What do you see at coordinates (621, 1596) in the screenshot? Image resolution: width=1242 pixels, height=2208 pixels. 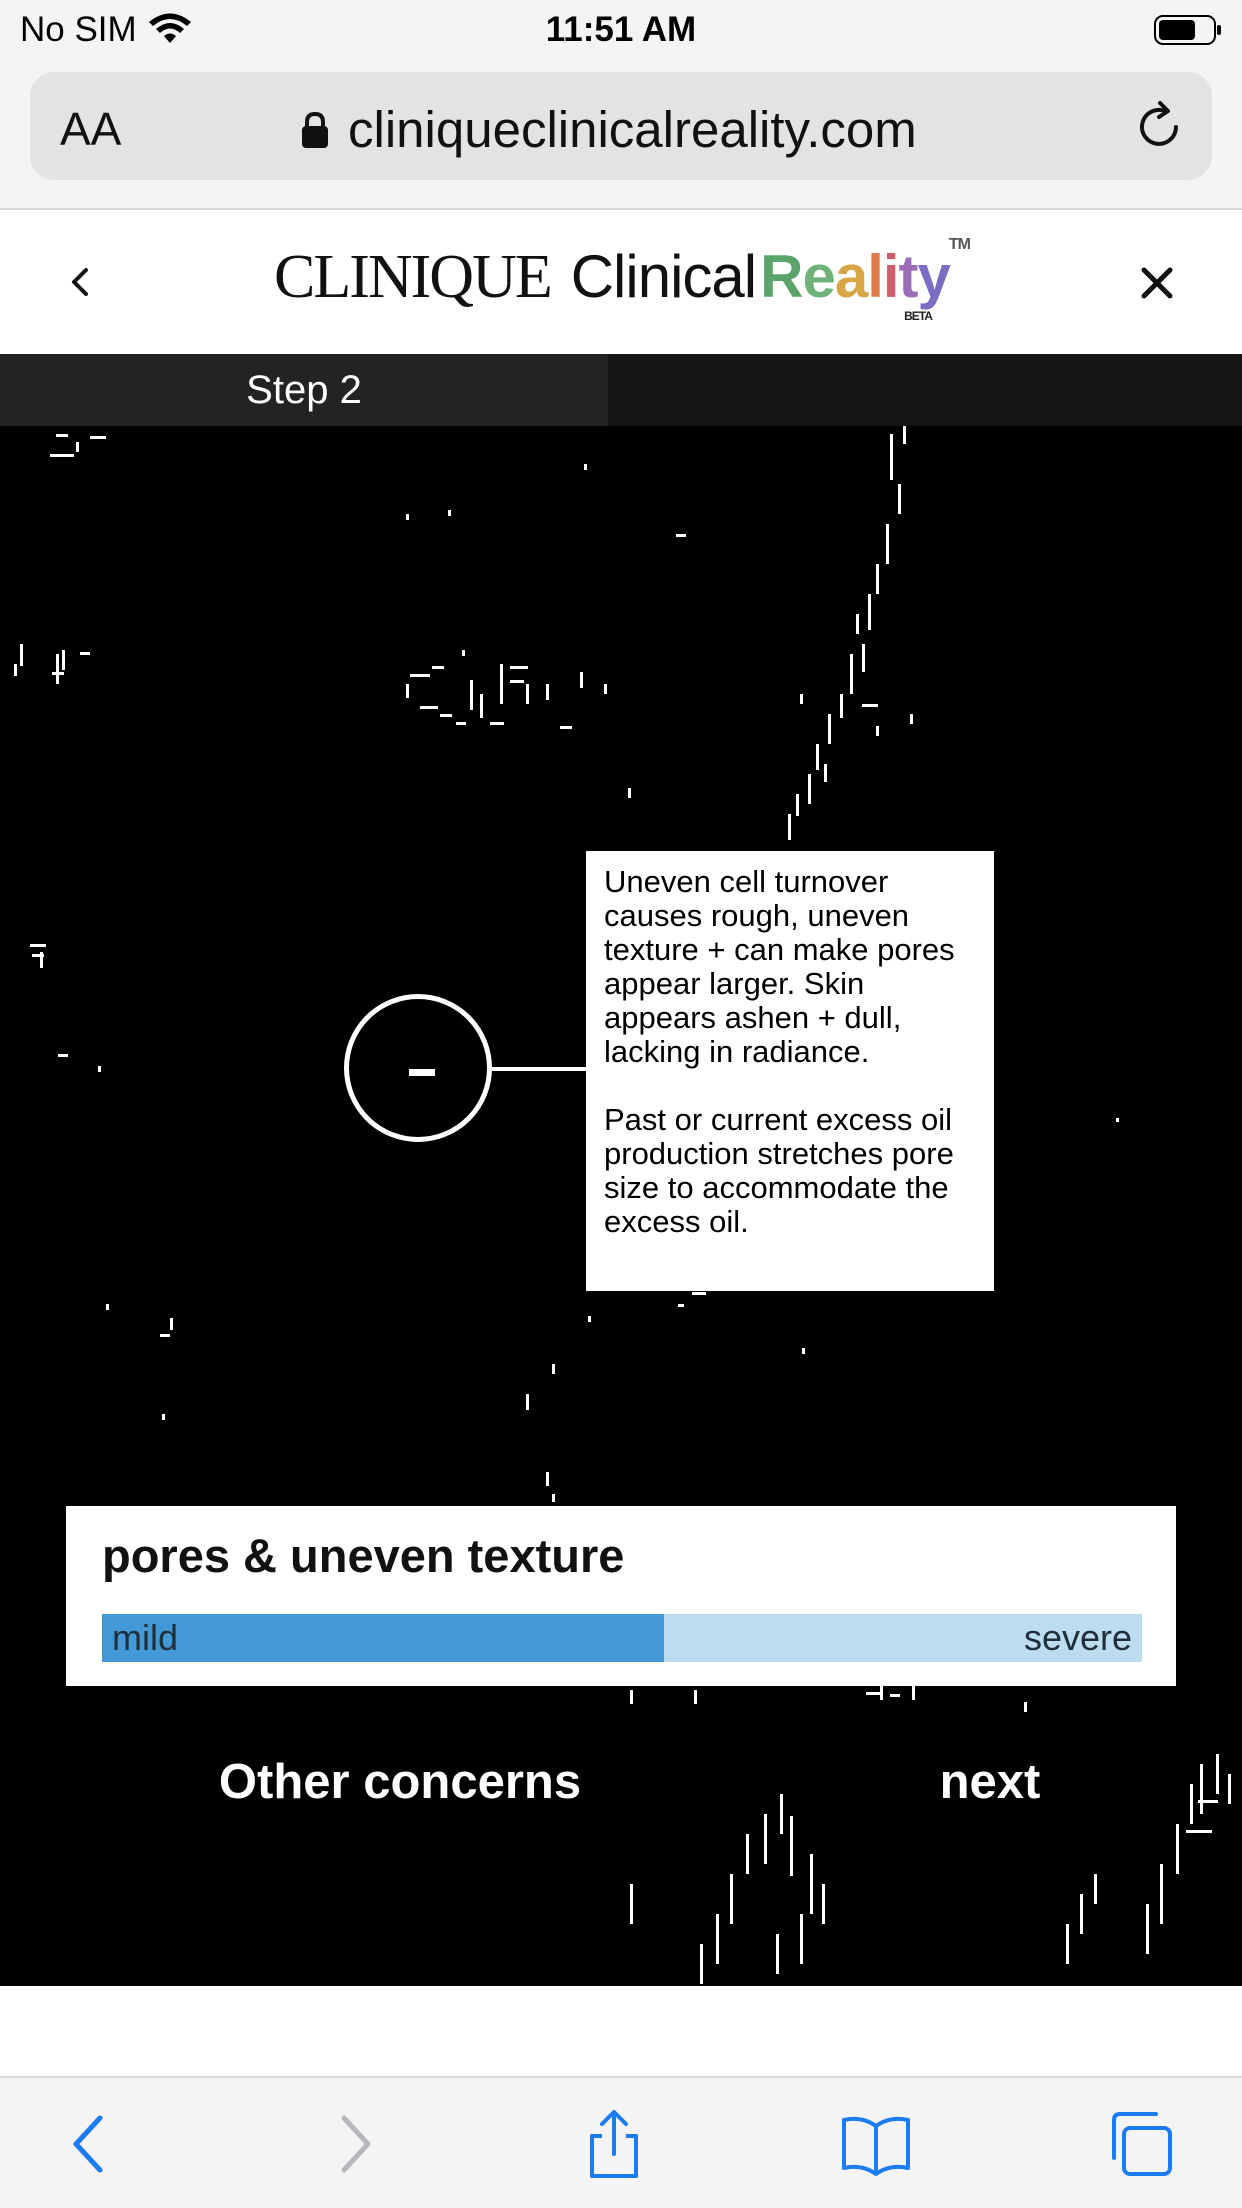 I see `concern-severity-panel: pores & uneven texture mild severe` at bounding box center [621, 1596].